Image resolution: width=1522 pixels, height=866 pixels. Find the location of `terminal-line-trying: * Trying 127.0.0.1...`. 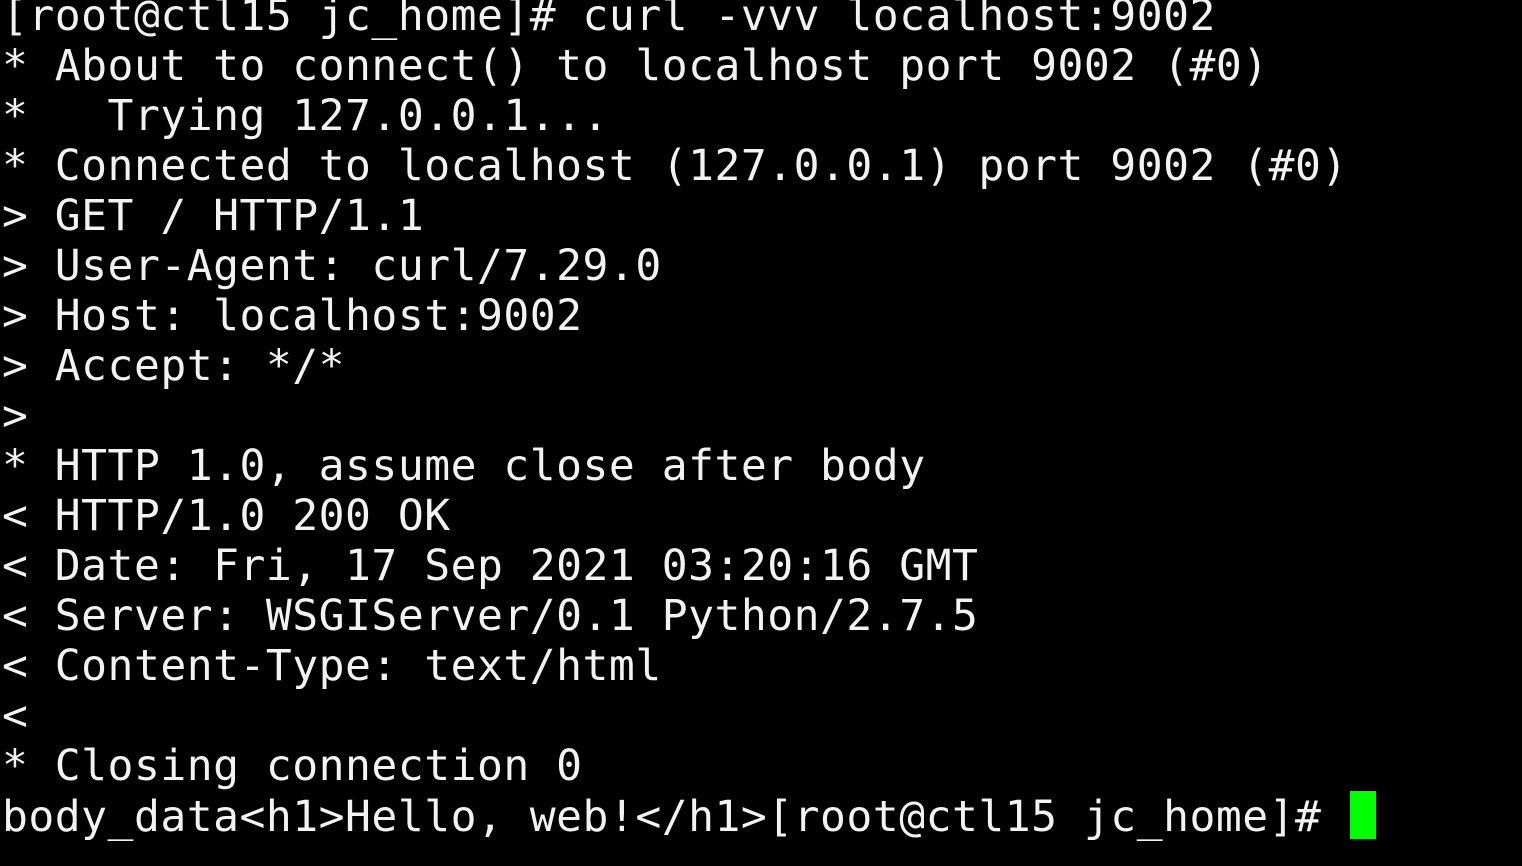

terminal-line-trying: * Trying 127.0.0.1... is located at coordinates (305, 116).